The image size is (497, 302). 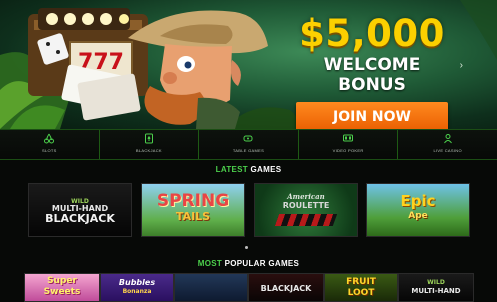 I want to click on game-tile-super-sweets: Super Sweets, so click(x=62, y=287).